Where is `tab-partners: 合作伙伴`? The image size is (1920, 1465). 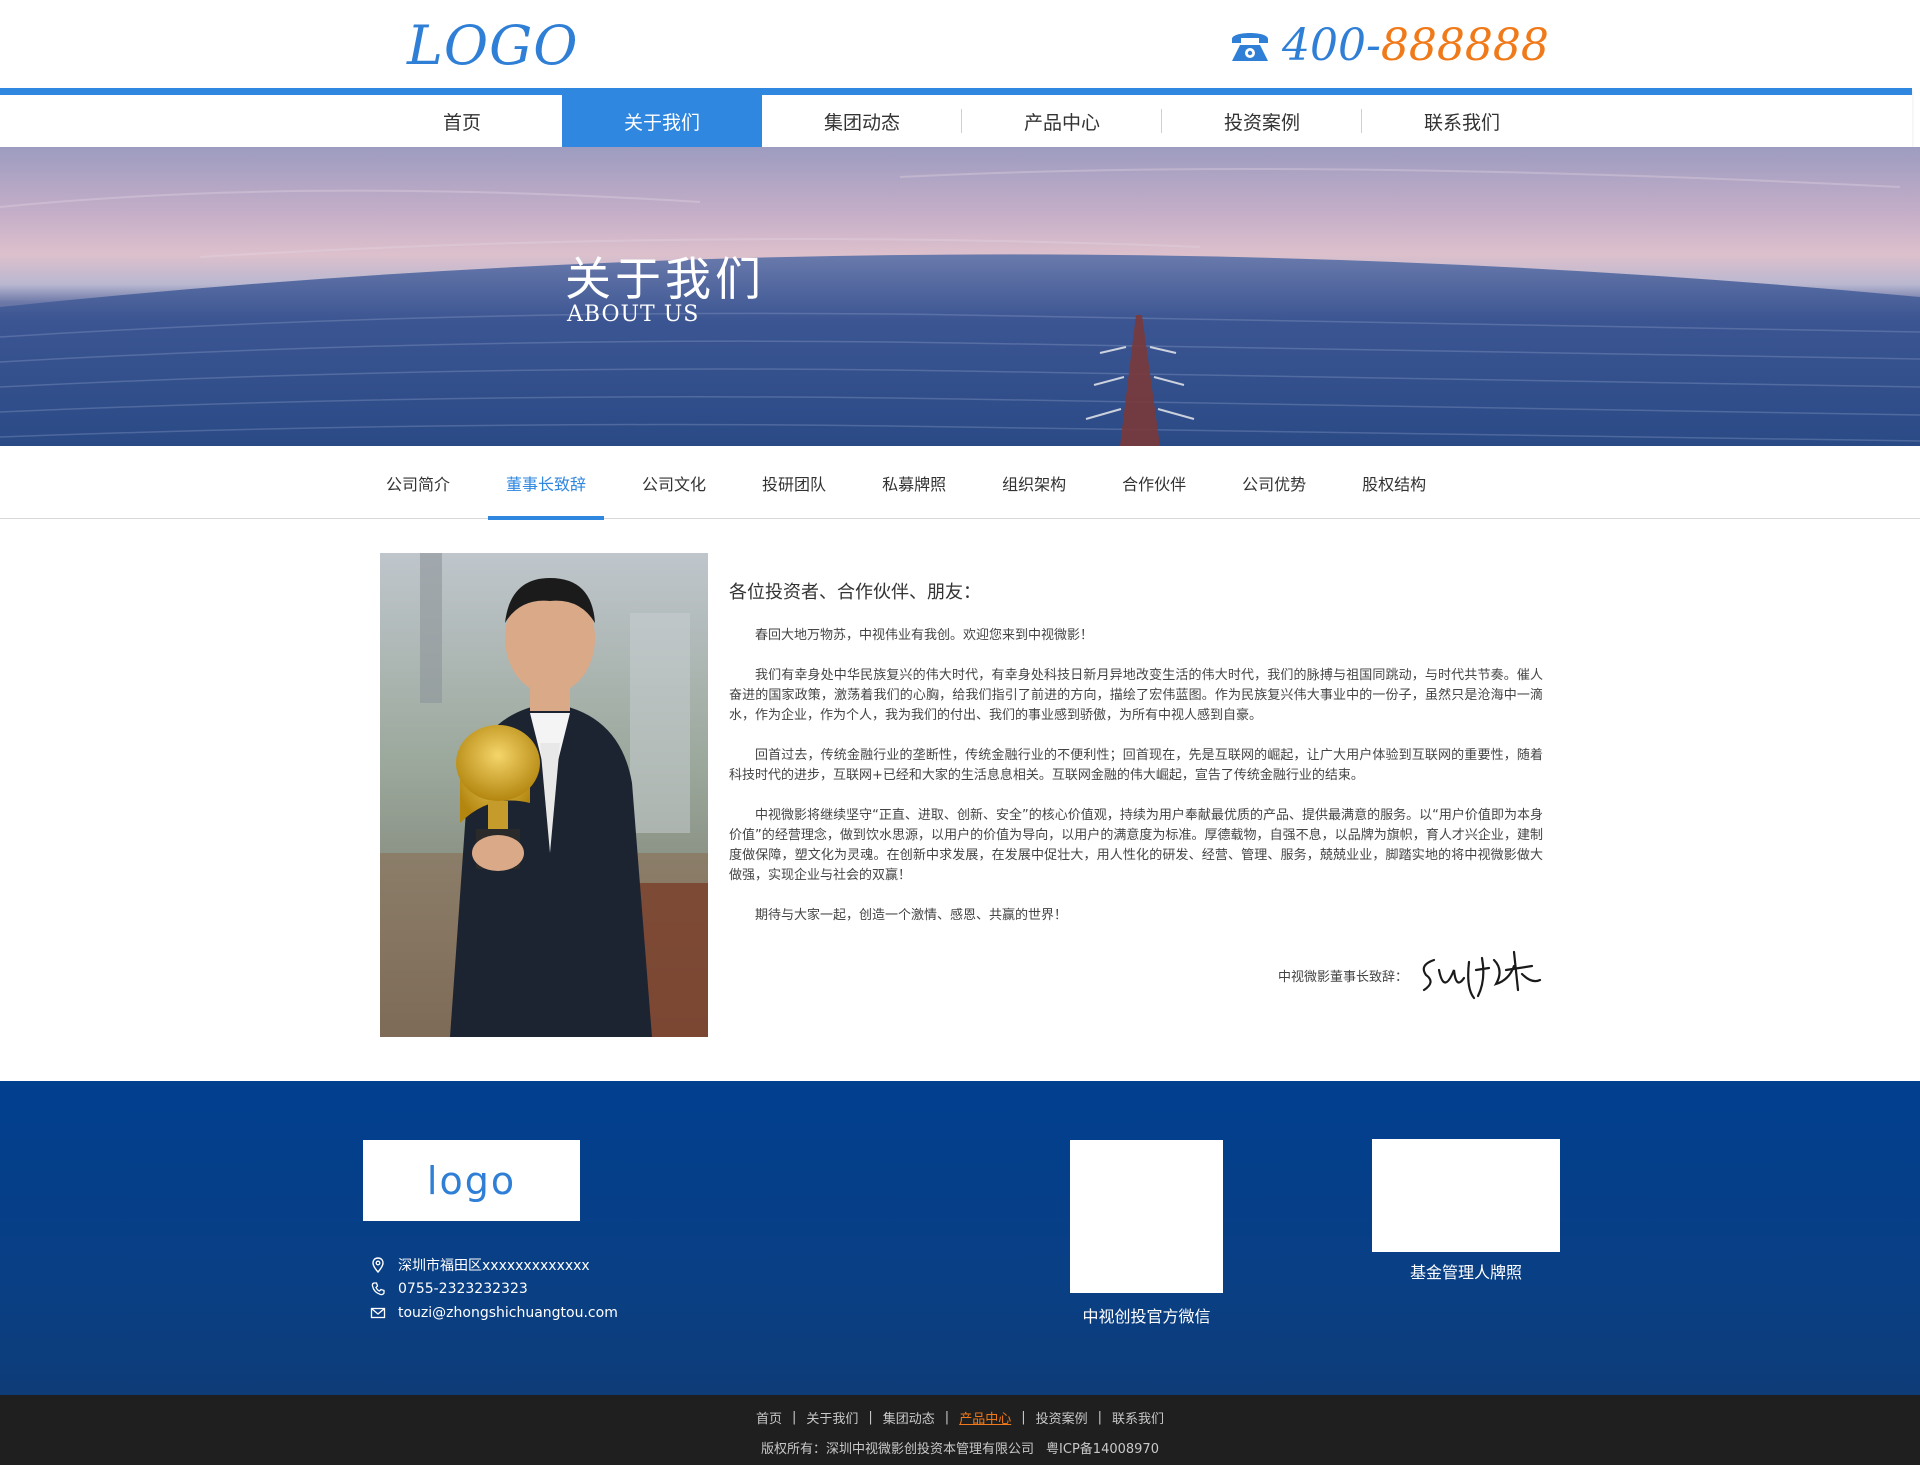
tab-partners: 合作伙伴 is located at coordinates (1154, 482).